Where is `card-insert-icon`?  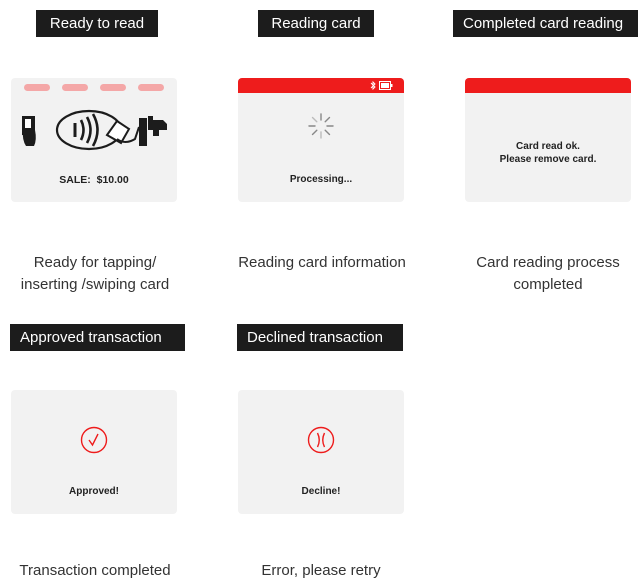 card-insert-icon is located at coordinates (29, 131).